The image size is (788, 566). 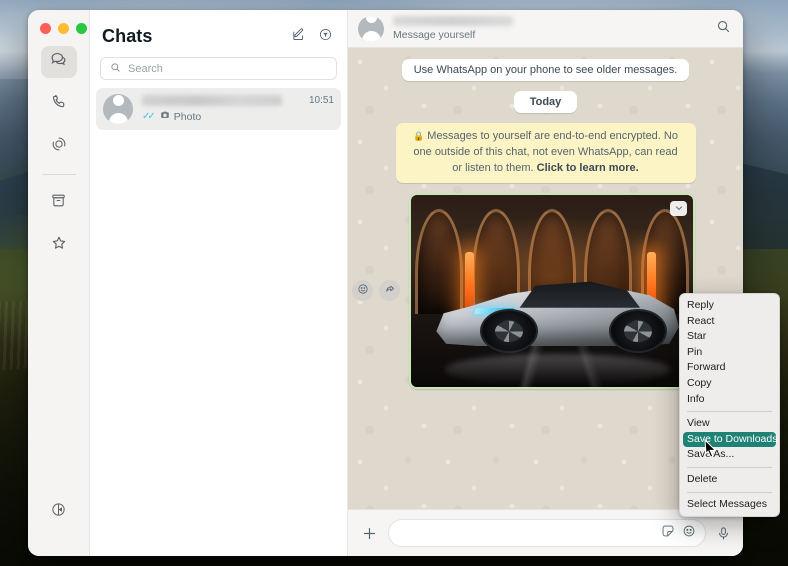 I want to click on menu-item-pin: Pin, so click(x=729, y=353).